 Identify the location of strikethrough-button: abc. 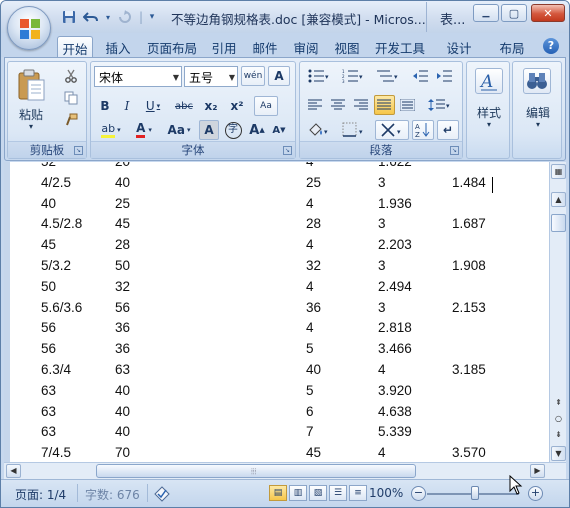
(184, 106).